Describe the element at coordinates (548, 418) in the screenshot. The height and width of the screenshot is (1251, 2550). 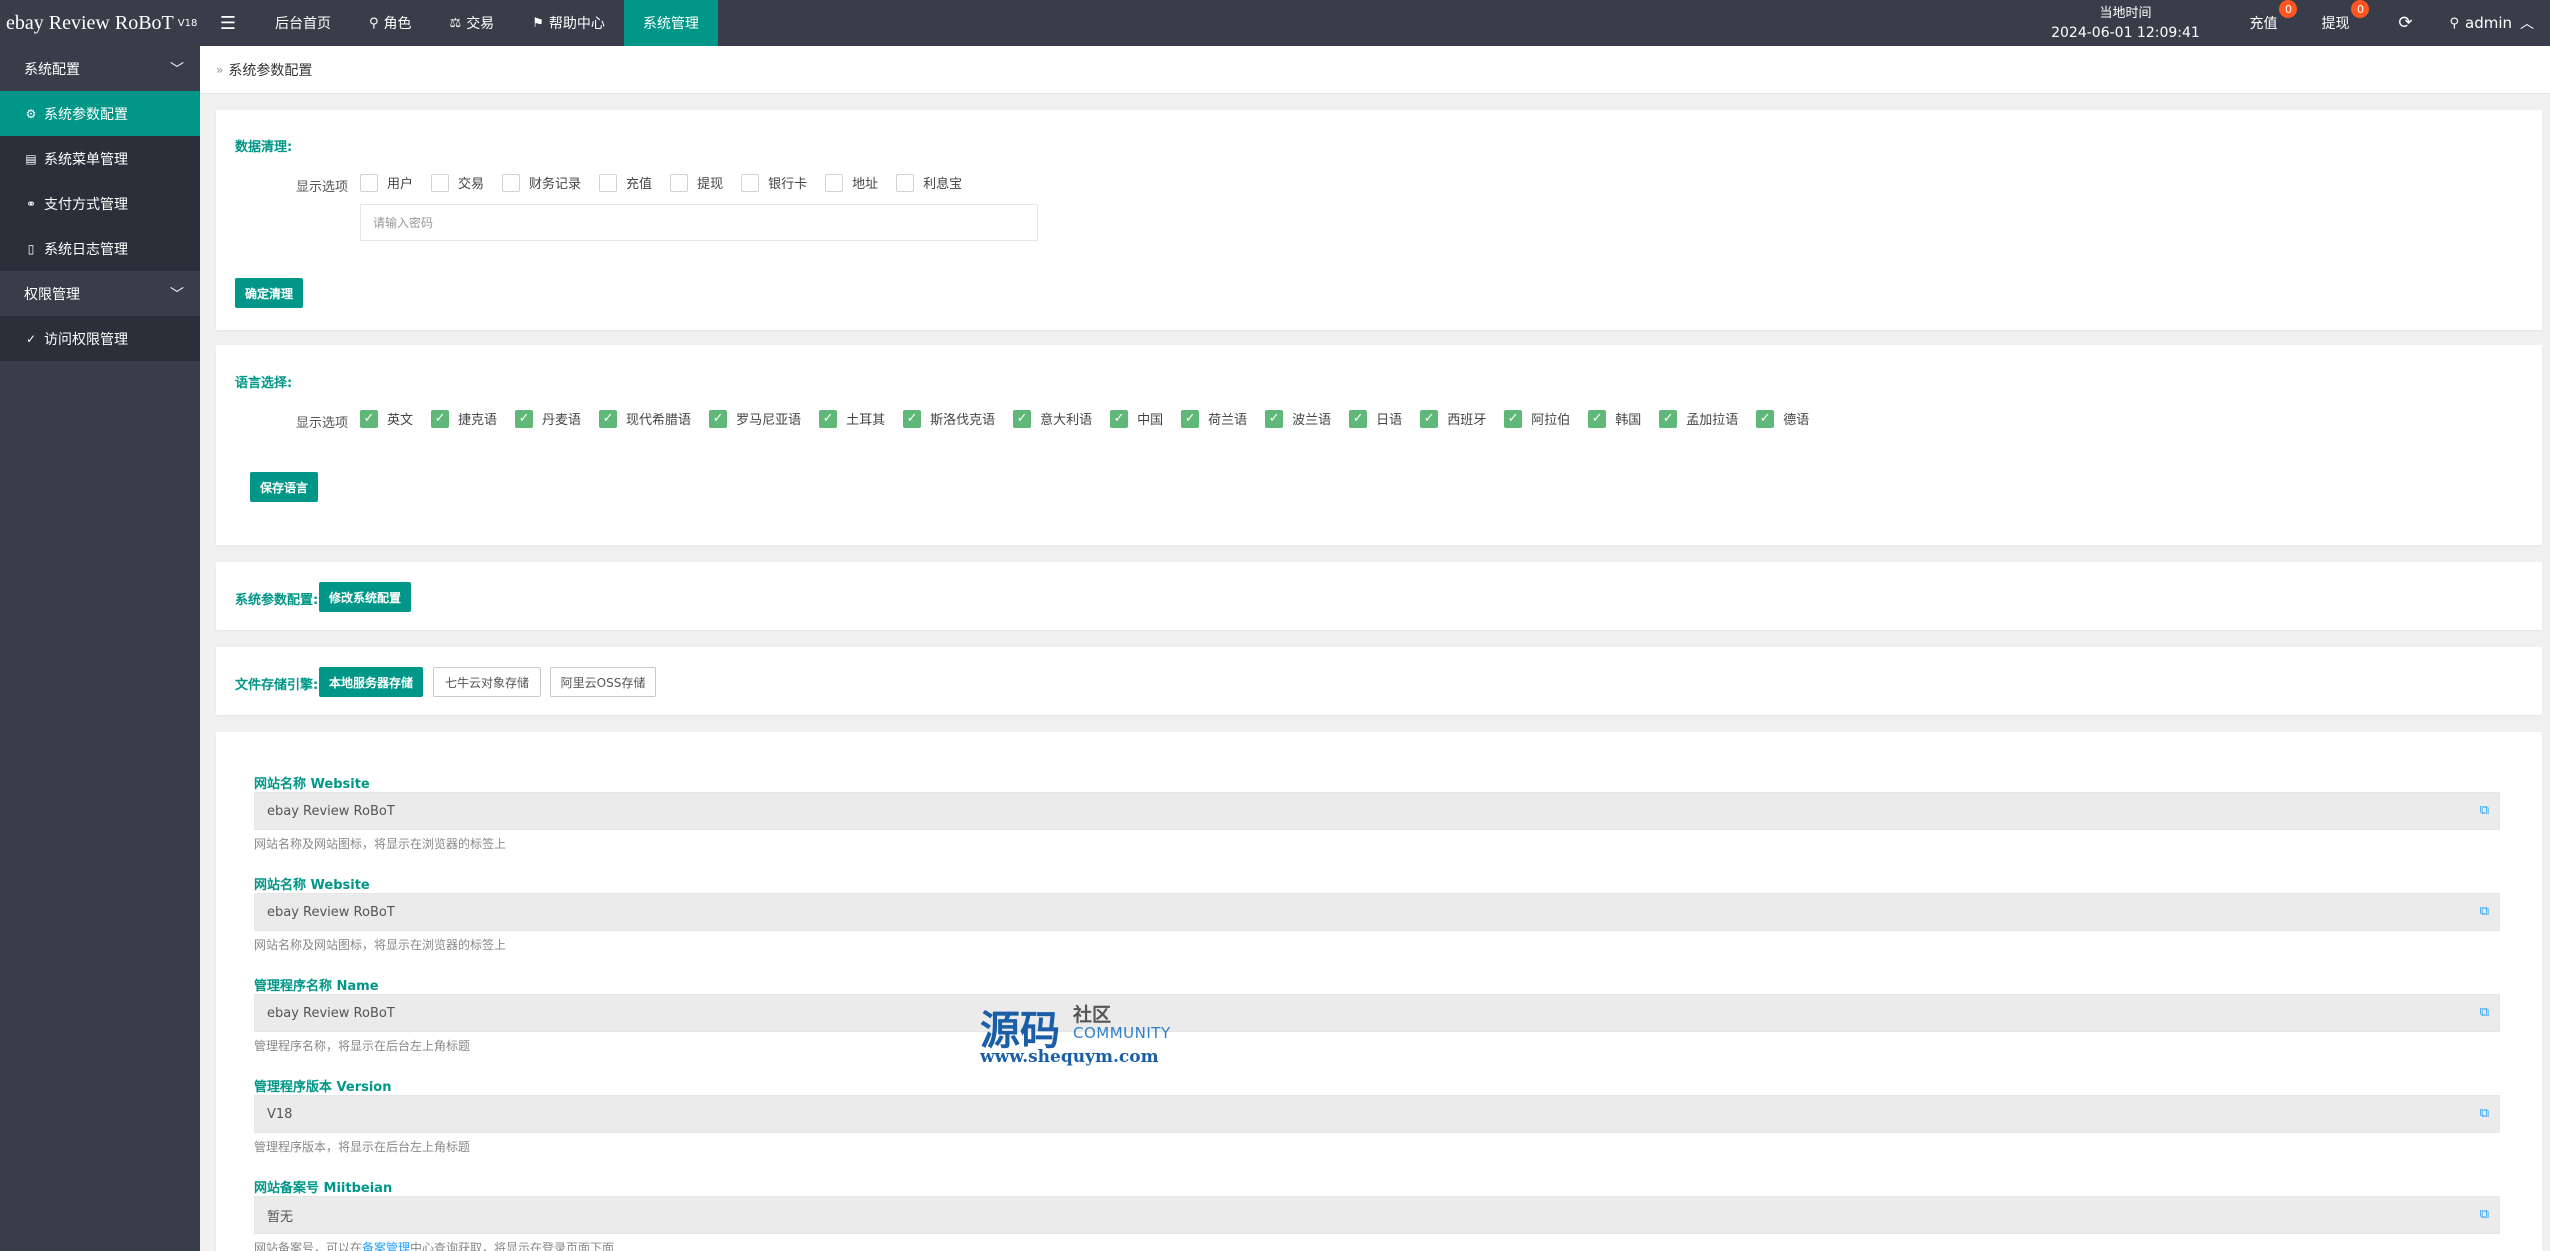
I see `lang-option: ✓ 丹麦语` at that location.